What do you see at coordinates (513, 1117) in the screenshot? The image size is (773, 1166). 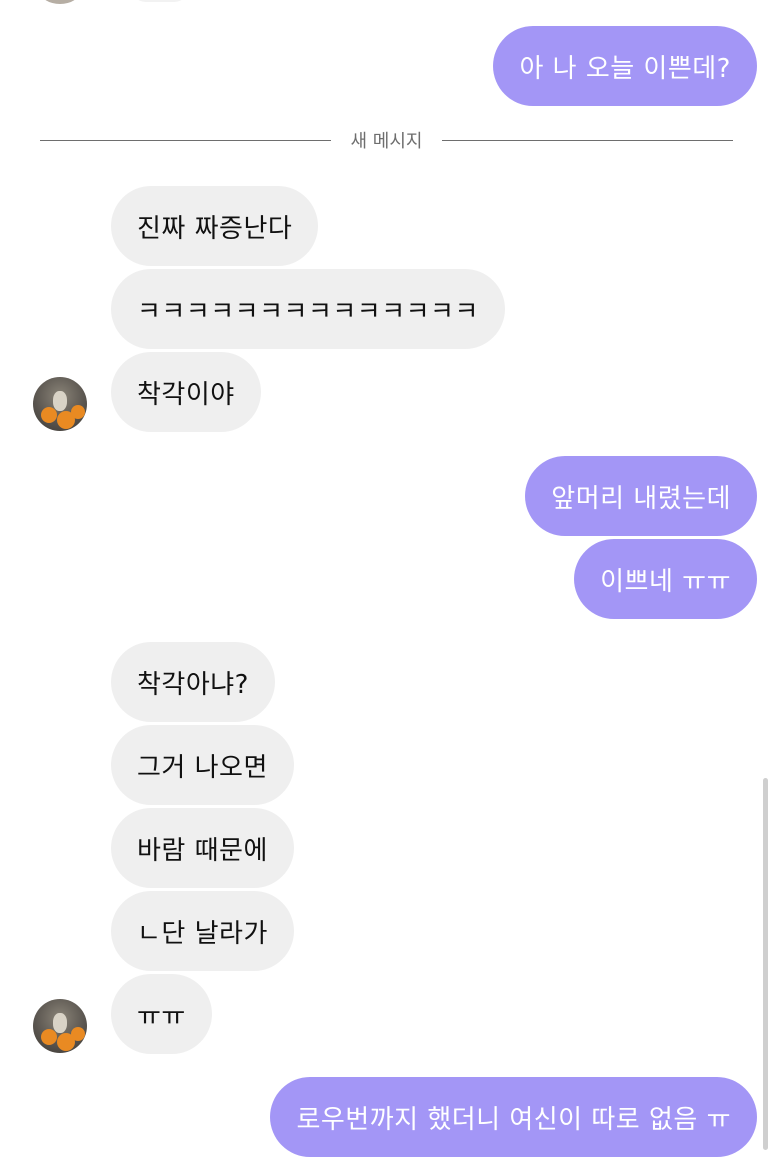 I see `message-bubble-outgoing: 로우번까지 했더니 여신이 따로 없음 ㅠ` at bounding box center [513, 1117].